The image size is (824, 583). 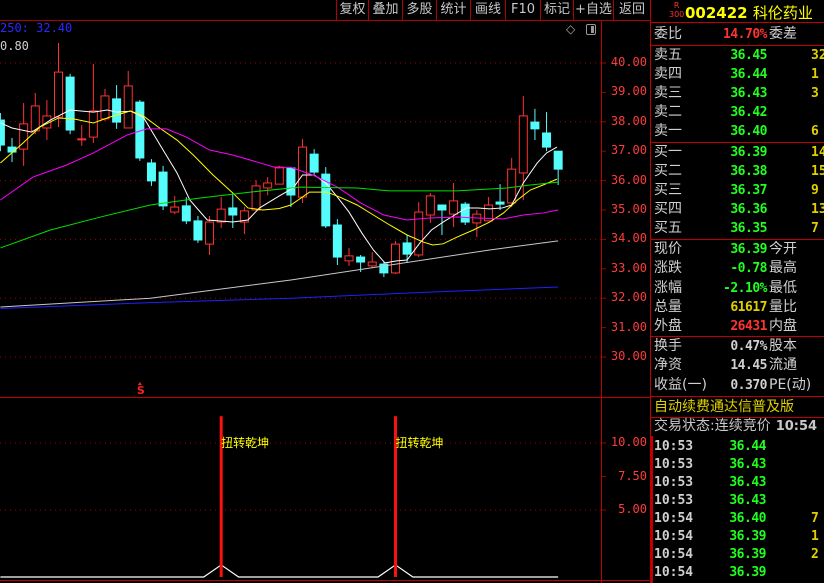 I want to click on bid-row: 买四 36.36 13, so click(x=737, y=209).